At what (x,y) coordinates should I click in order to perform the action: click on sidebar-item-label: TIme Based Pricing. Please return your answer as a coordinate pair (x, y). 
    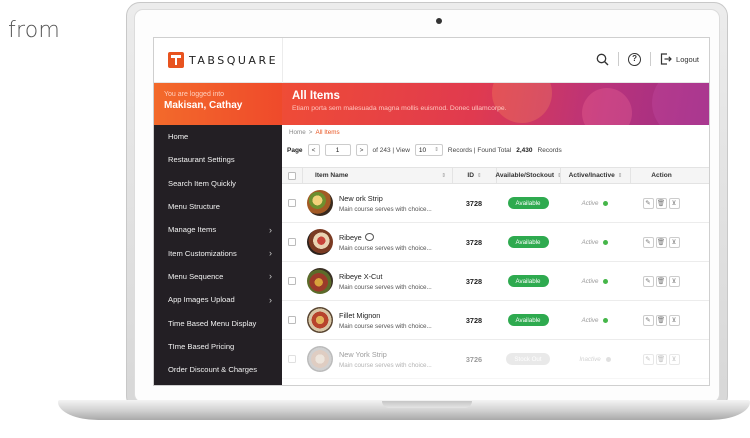
    Looking at the image, I should click on (201, 346).